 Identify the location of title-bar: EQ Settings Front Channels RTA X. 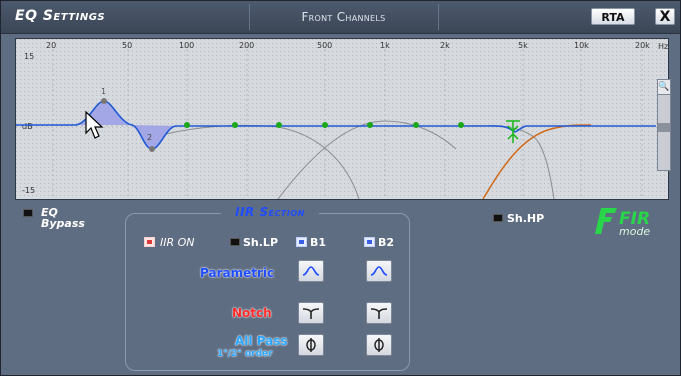
(340, 17).